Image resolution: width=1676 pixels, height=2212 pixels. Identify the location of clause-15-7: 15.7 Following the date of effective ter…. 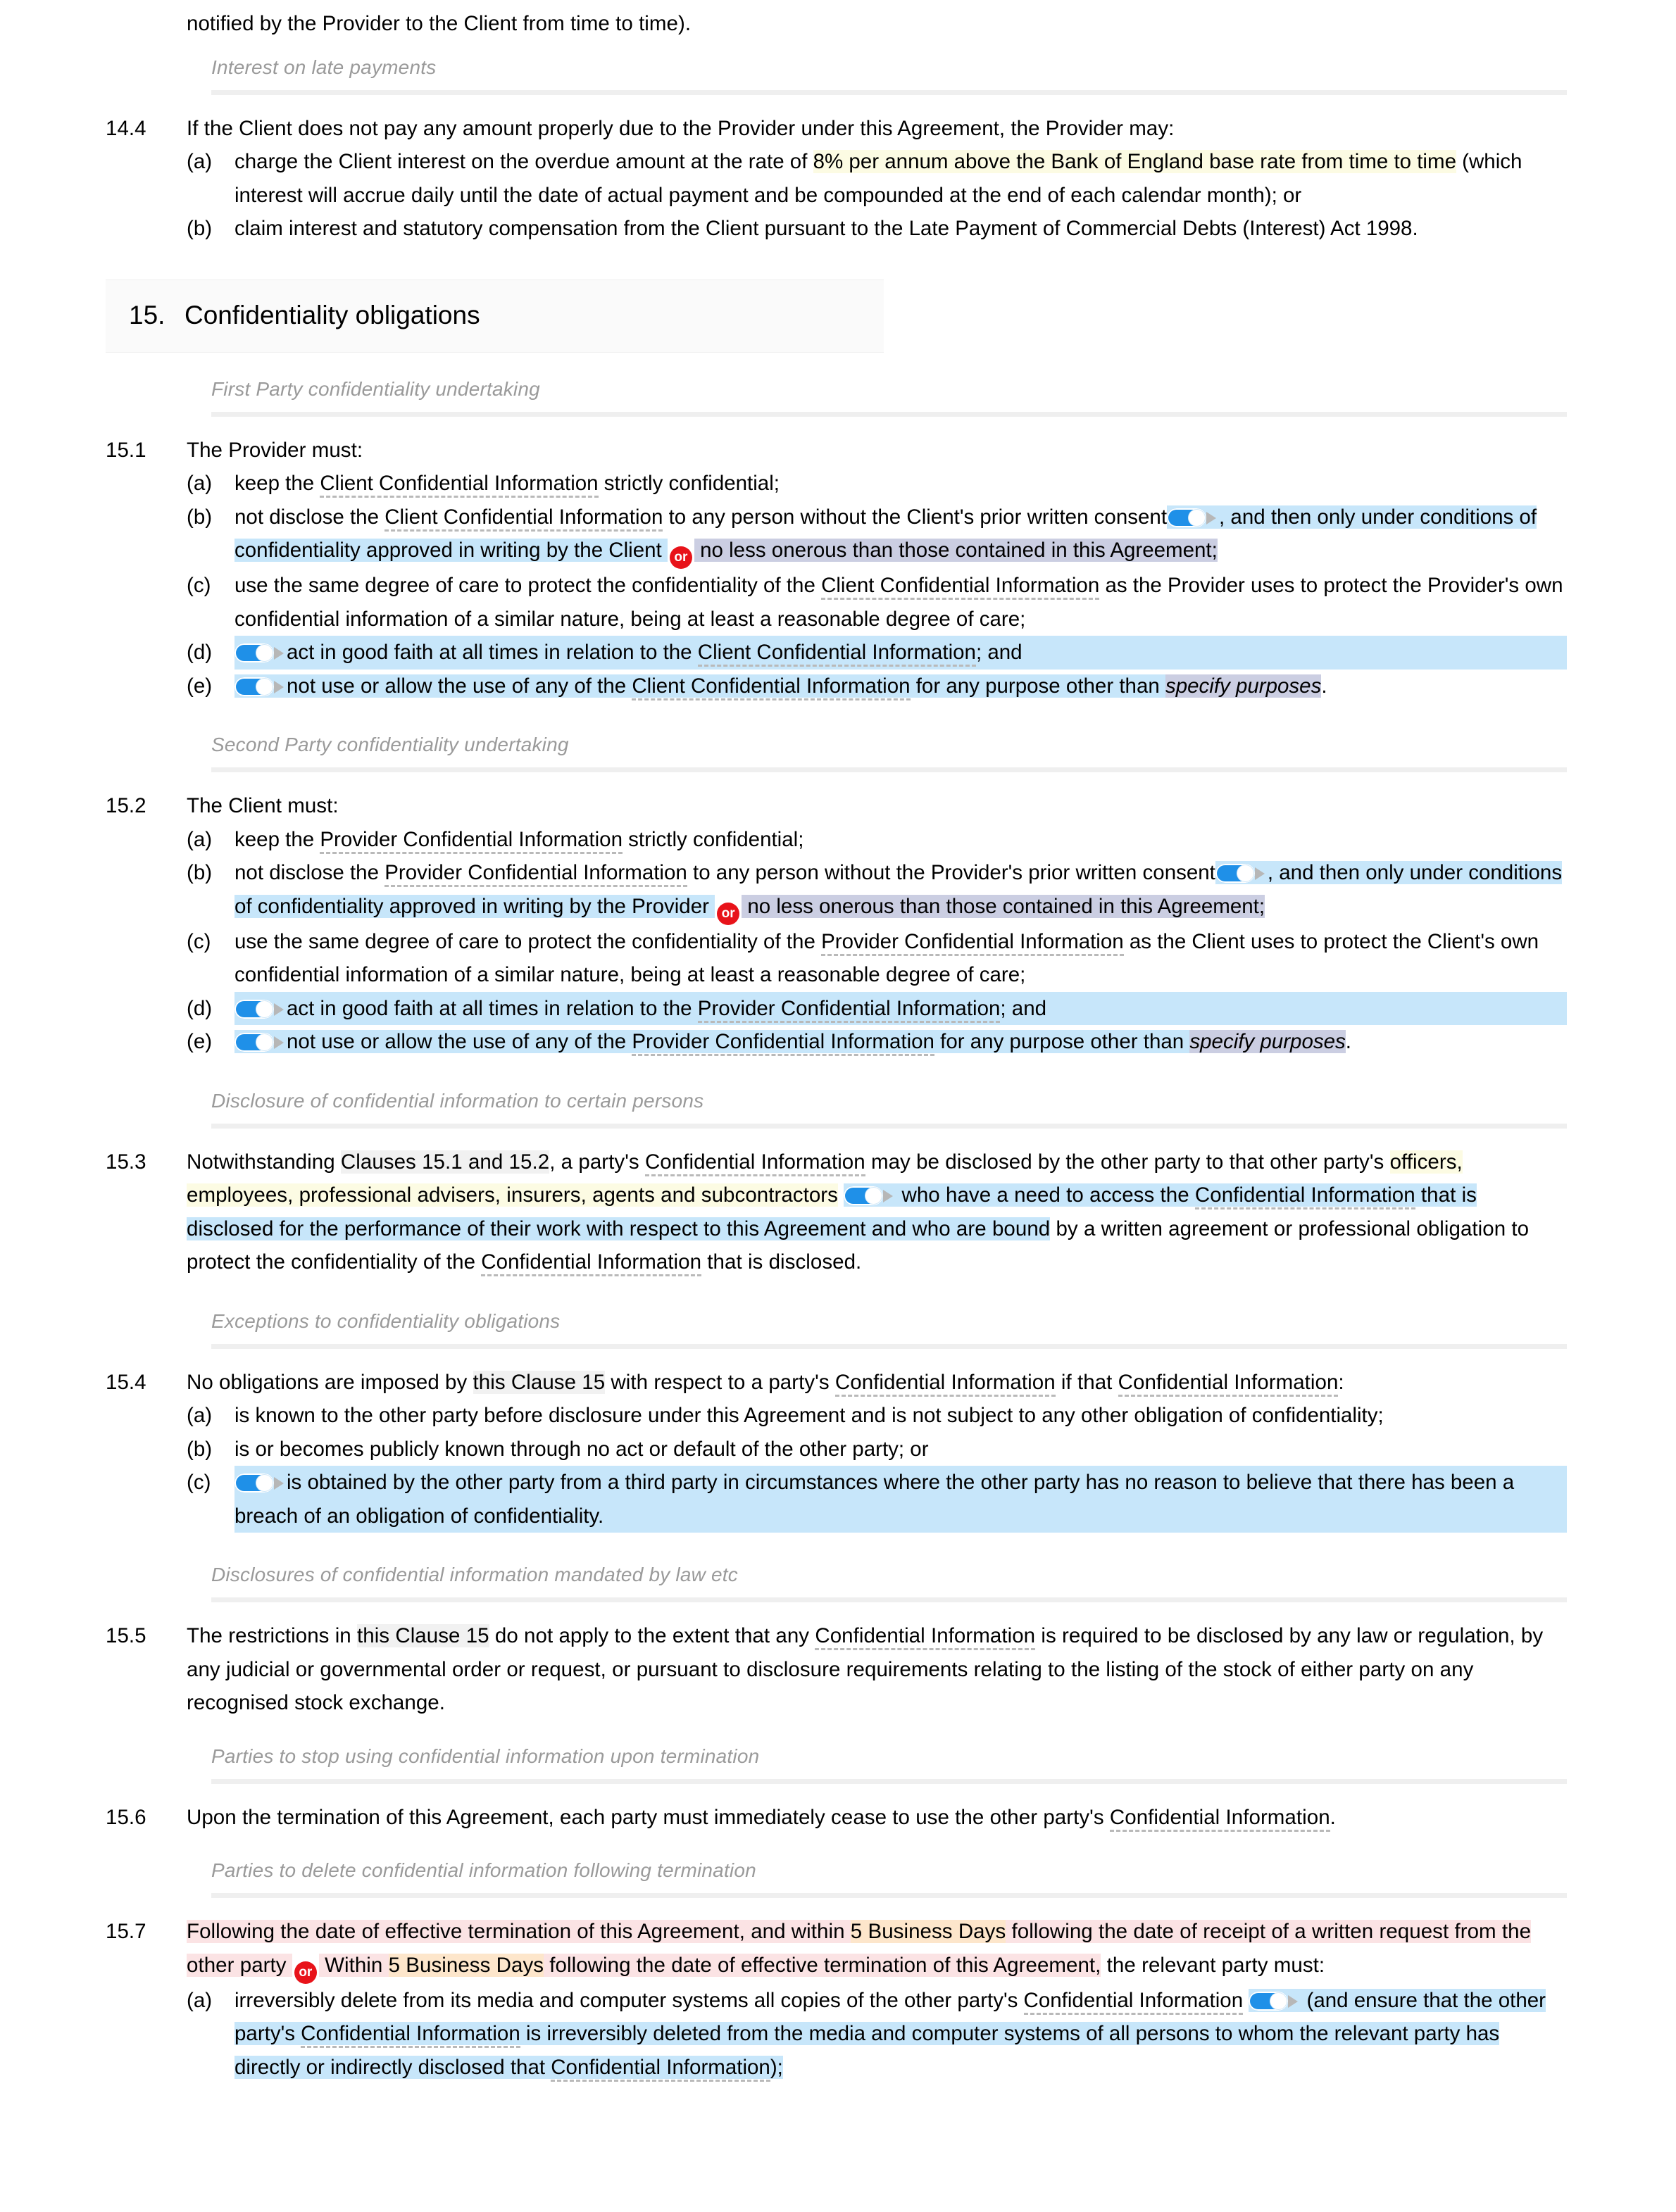
(837, 1949).